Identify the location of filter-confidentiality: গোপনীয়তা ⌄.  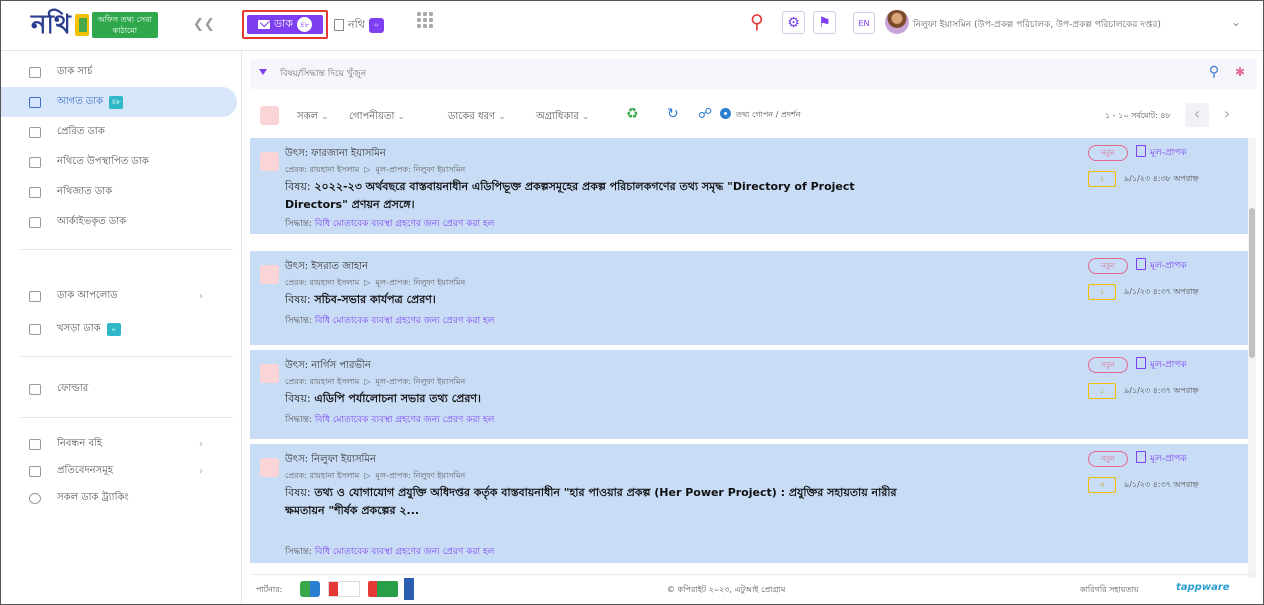
(377, 117).